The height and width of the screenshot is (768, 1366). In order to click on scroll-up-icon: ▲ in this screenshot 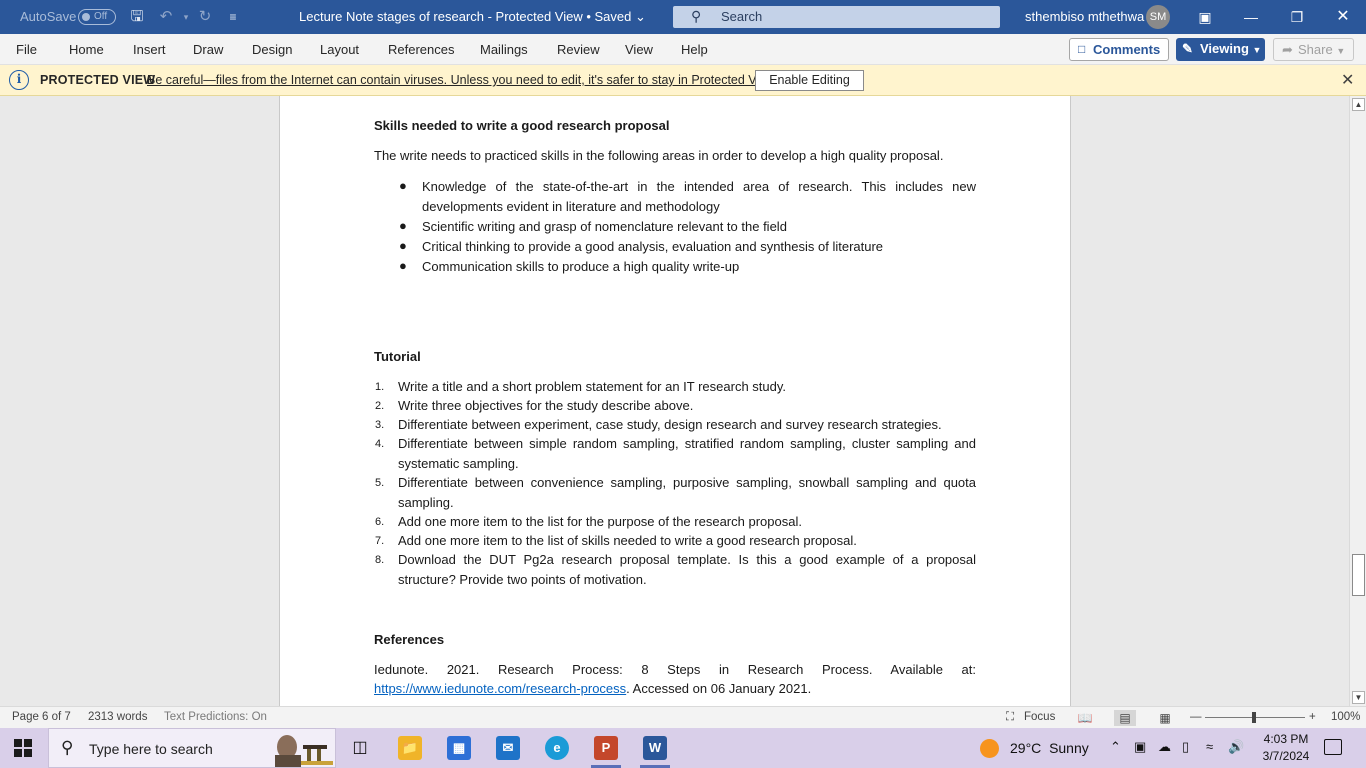, I will do `click(1358, 104)`.